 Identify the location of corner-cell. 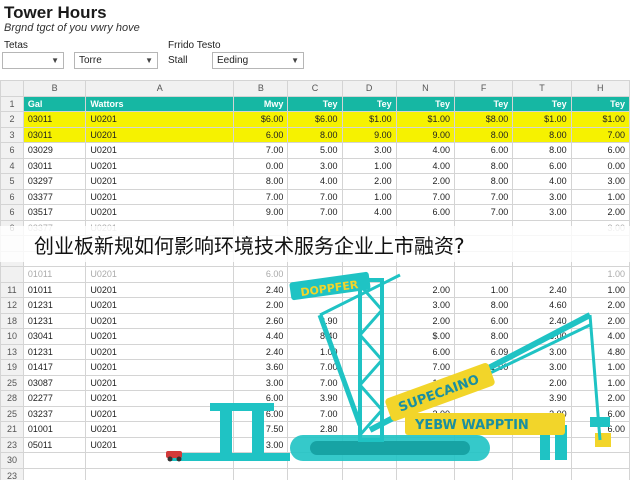
(12, 88).